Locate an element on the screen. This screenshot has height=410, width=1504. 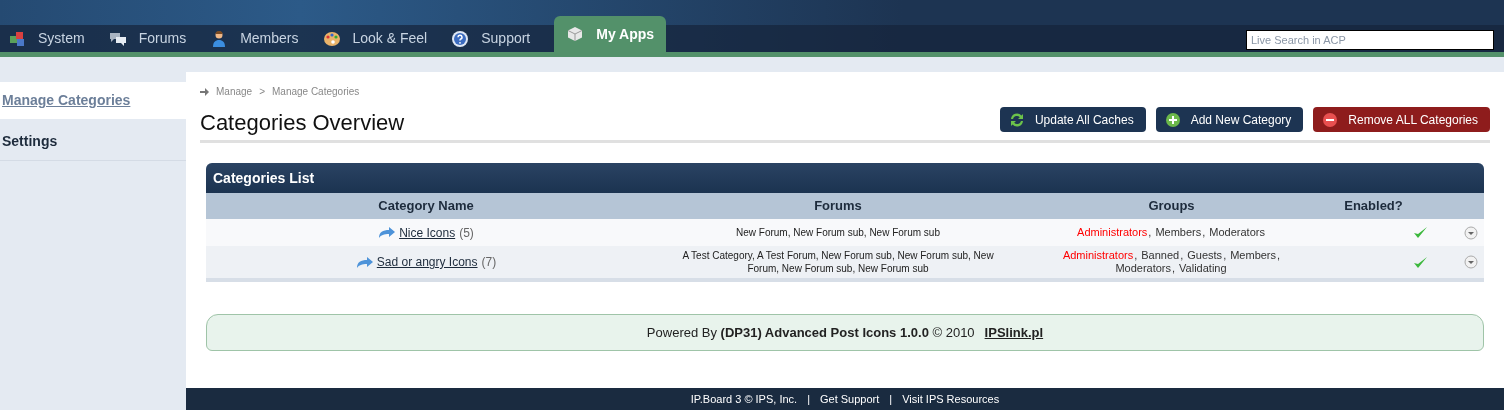
footer-link: Get Support is located at coordinates (850, 399).